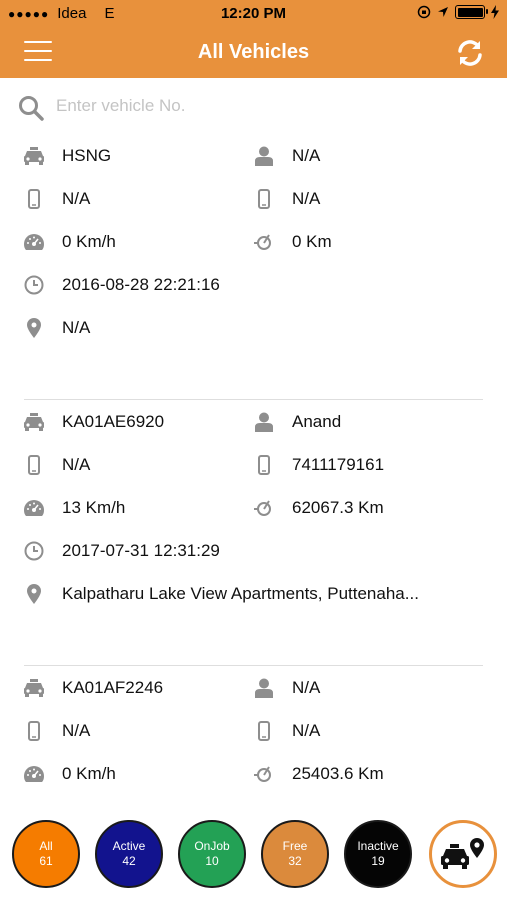 The image size is (507, 900). What do you see at coordinates (338, 507) in the screenshot?
I see `vehicle-odometer: 62067.3 Km` at bounding box center [338, 507].